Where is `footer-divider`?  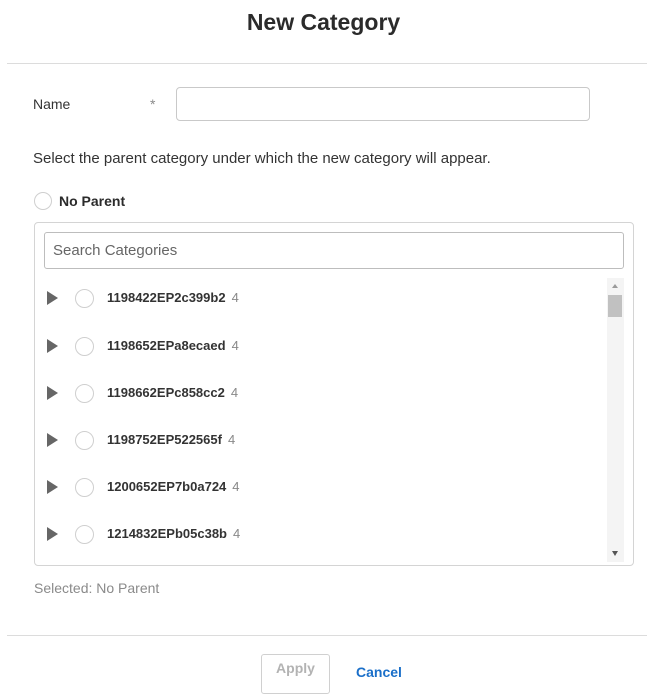
footer-divider is located at coordinates (327, 635).